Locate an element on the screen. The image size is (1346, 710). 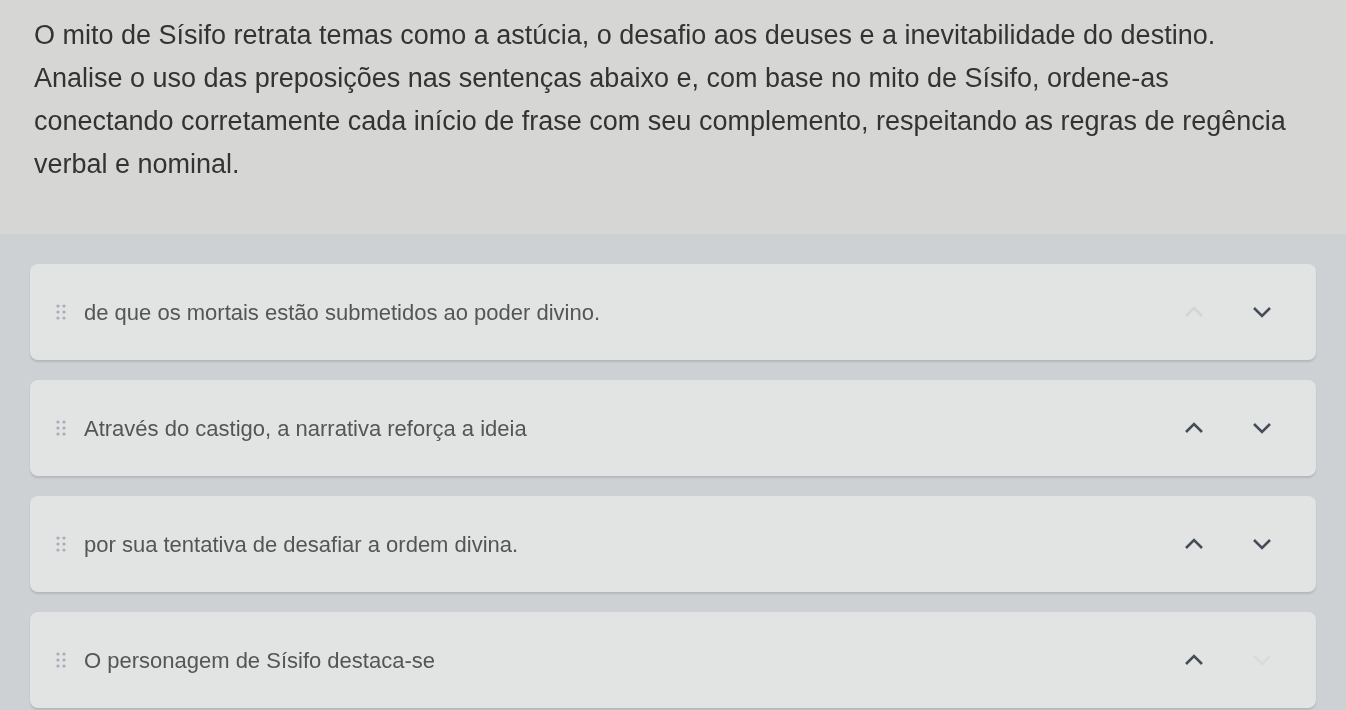
sortable-item: O personagem de Sísifo destaca-se is located at coordinates (673, 660).